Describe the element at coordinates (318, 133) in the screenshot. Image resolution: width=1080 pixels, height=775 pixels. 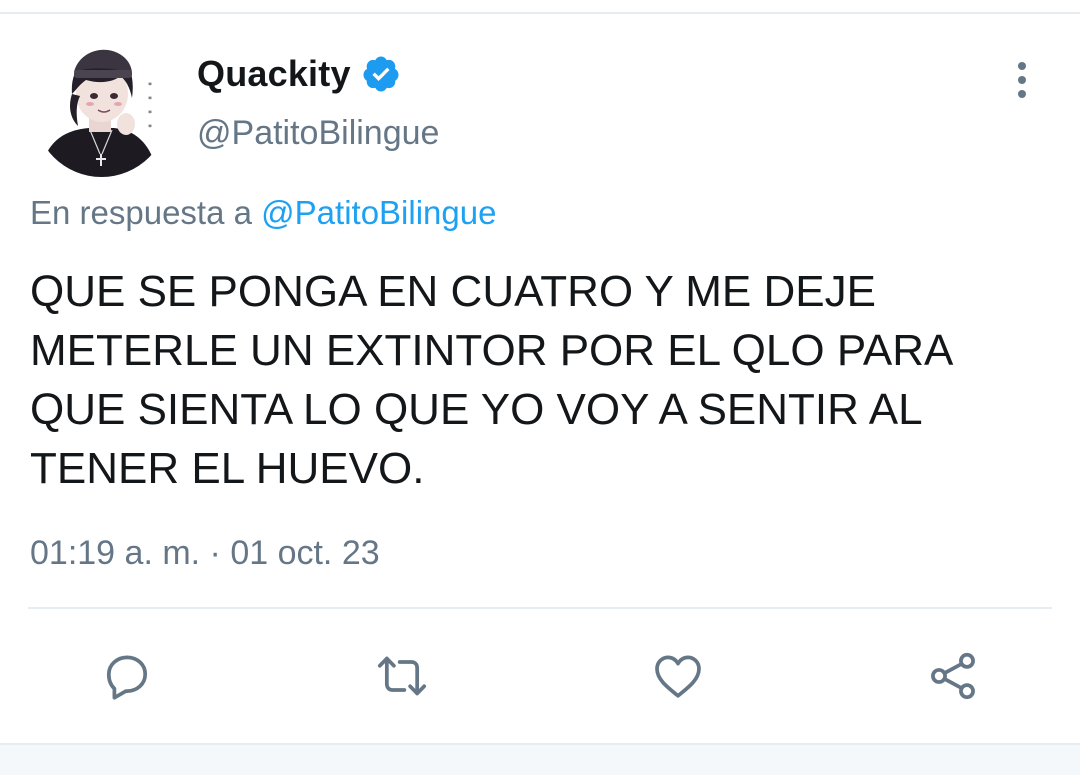
I see `author-handle: @PatitoBilingue` at that location.